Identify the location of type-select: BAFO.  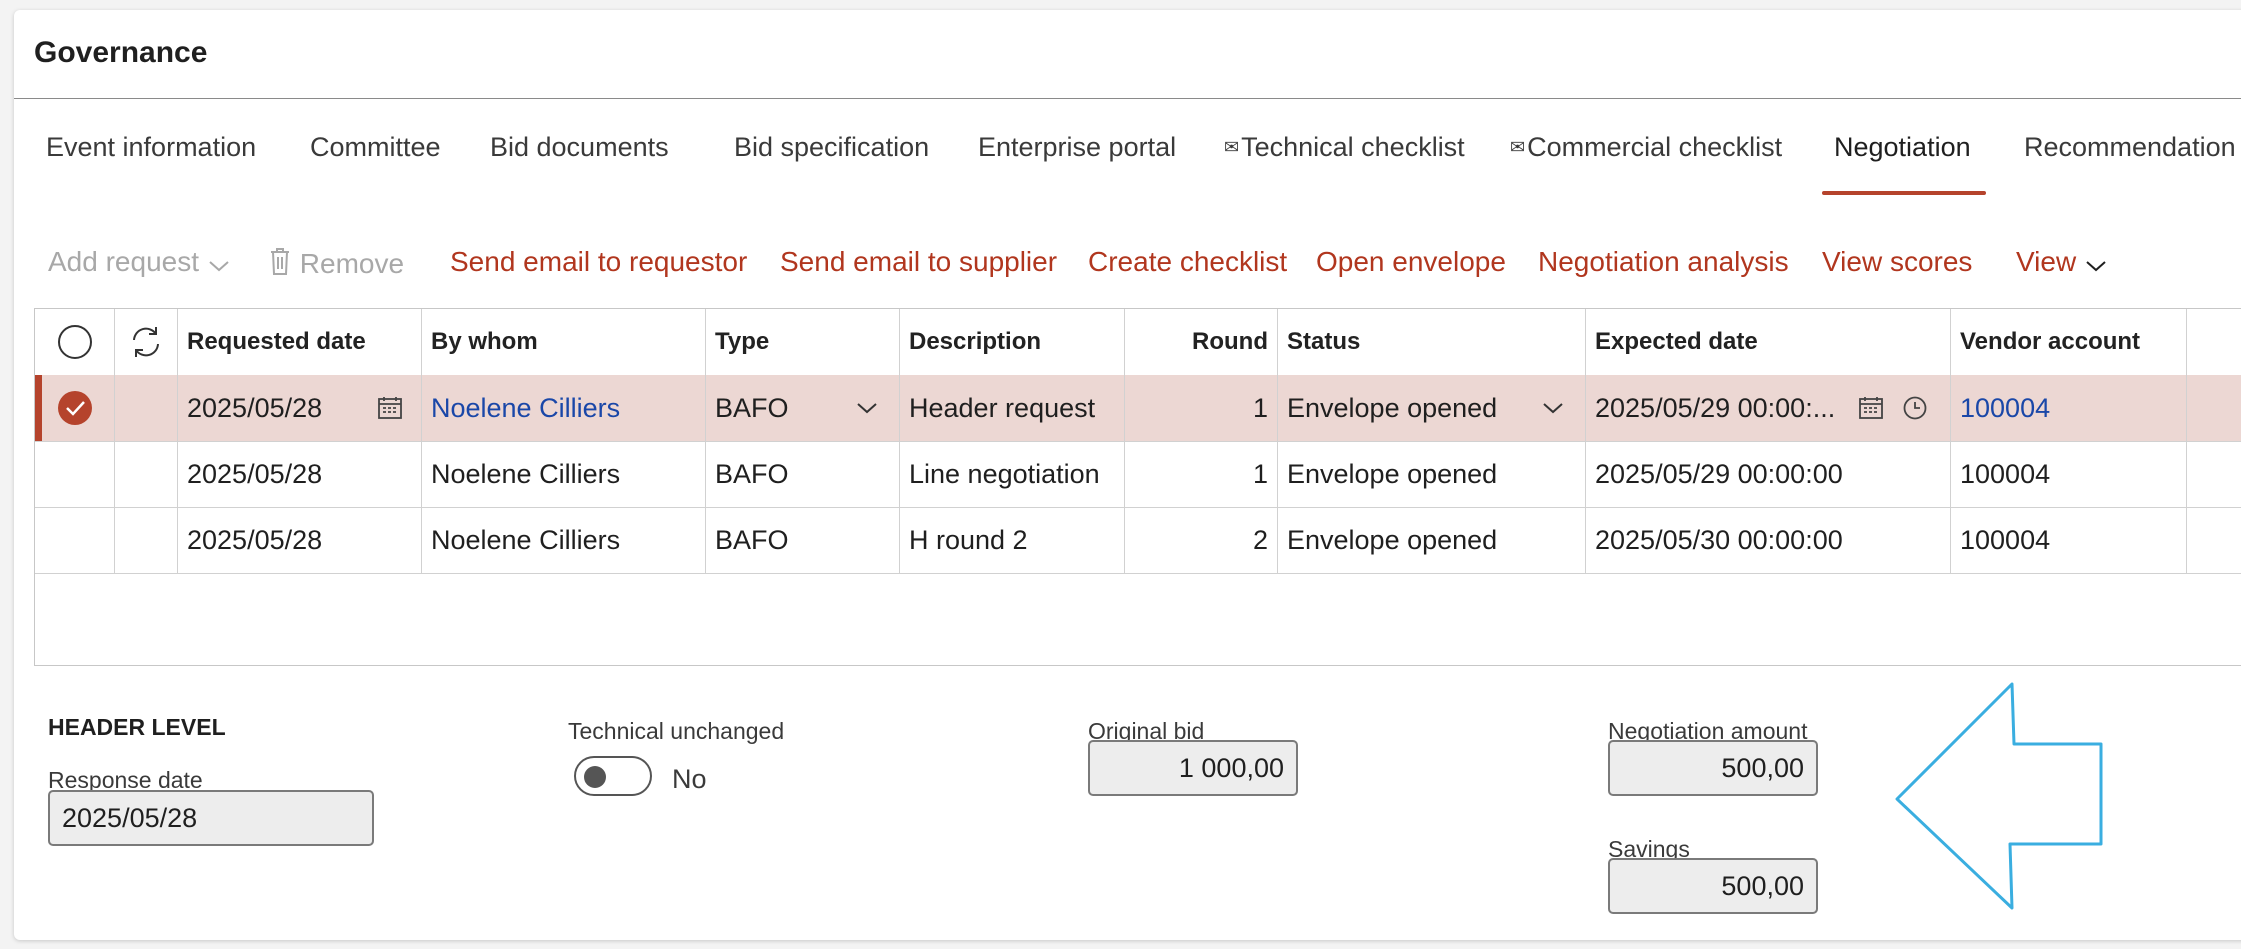
(803, 408).